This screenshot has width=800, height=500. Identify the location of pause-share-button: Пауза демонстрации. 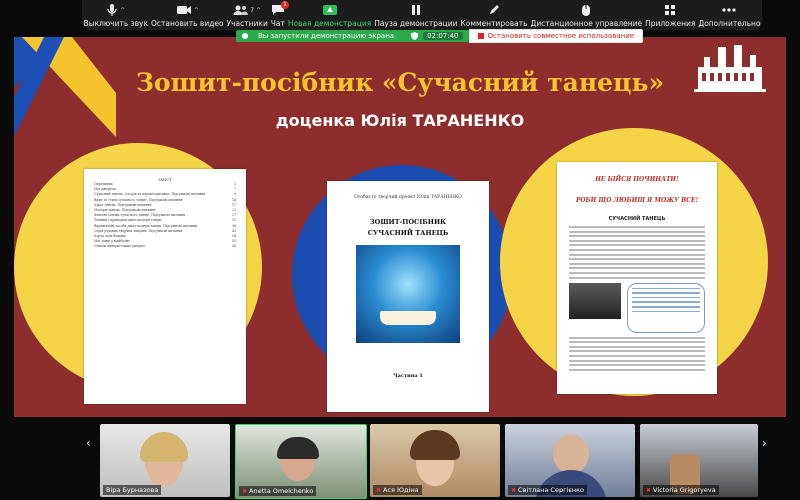
(415, 14).